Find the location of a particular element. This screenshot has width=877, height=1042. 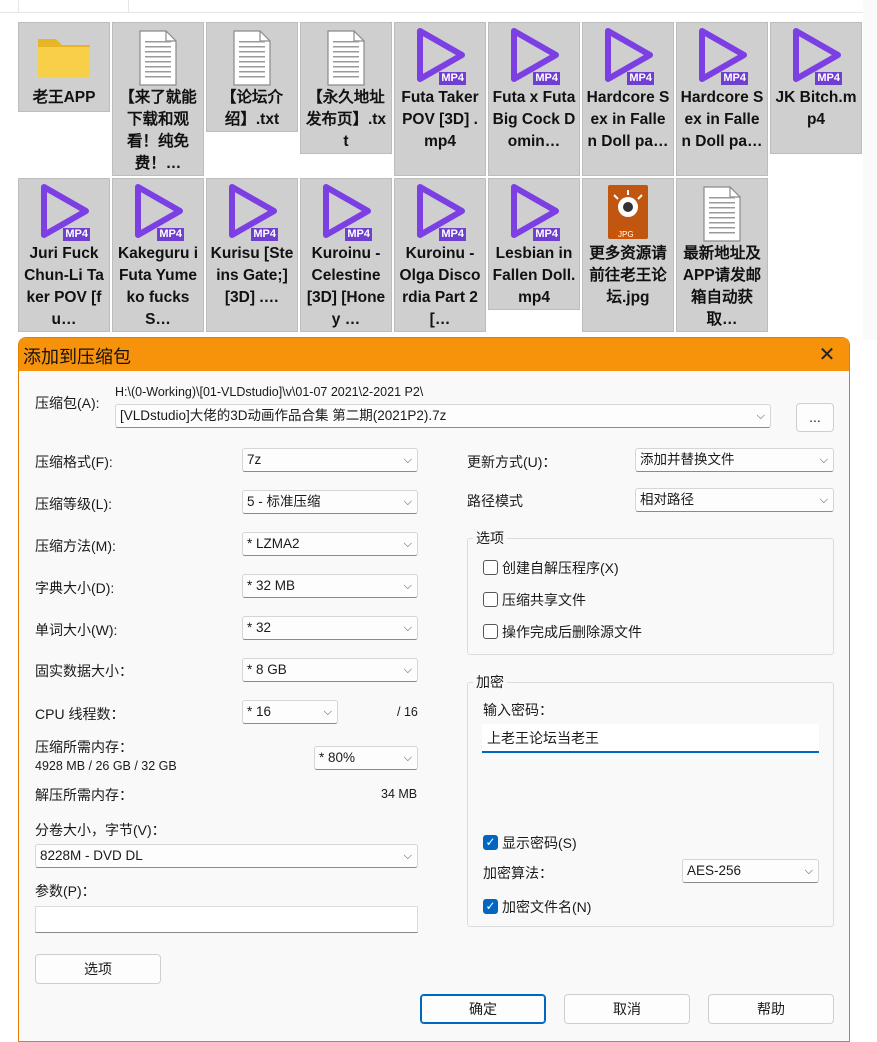

create-sfx-checkbox is located at coordinates (490, 567).